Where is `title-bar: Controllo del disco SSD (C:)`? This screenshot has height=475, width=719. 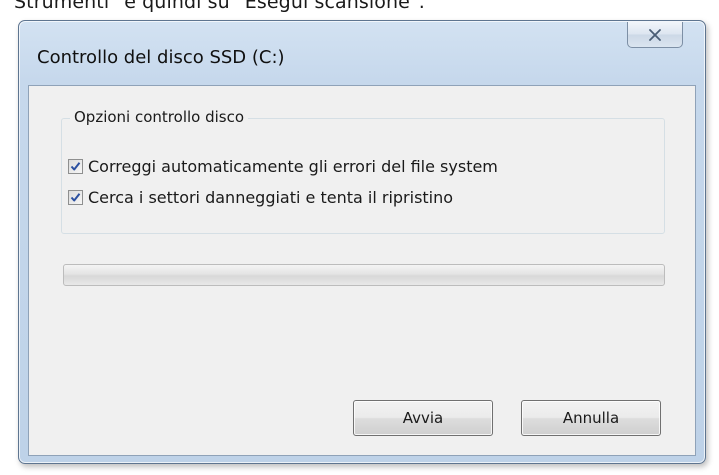 title-bar: Controllo del disco SSD (C:) is located at coordinates (362, 47).